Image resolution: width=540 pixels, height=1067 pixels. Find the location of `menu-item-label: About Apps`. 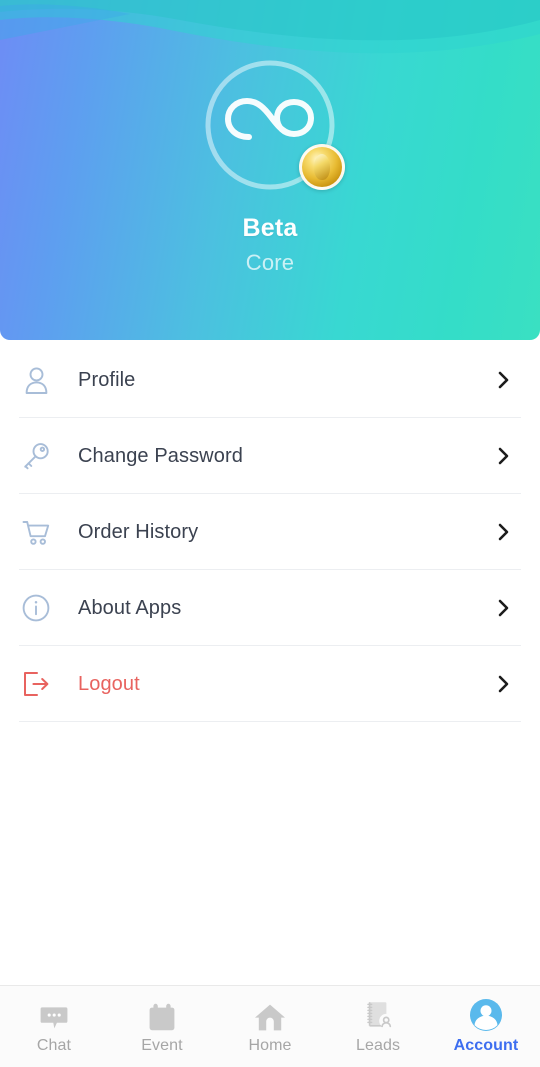

menu-item-label: About Apps is located at coordinates (130, 607).